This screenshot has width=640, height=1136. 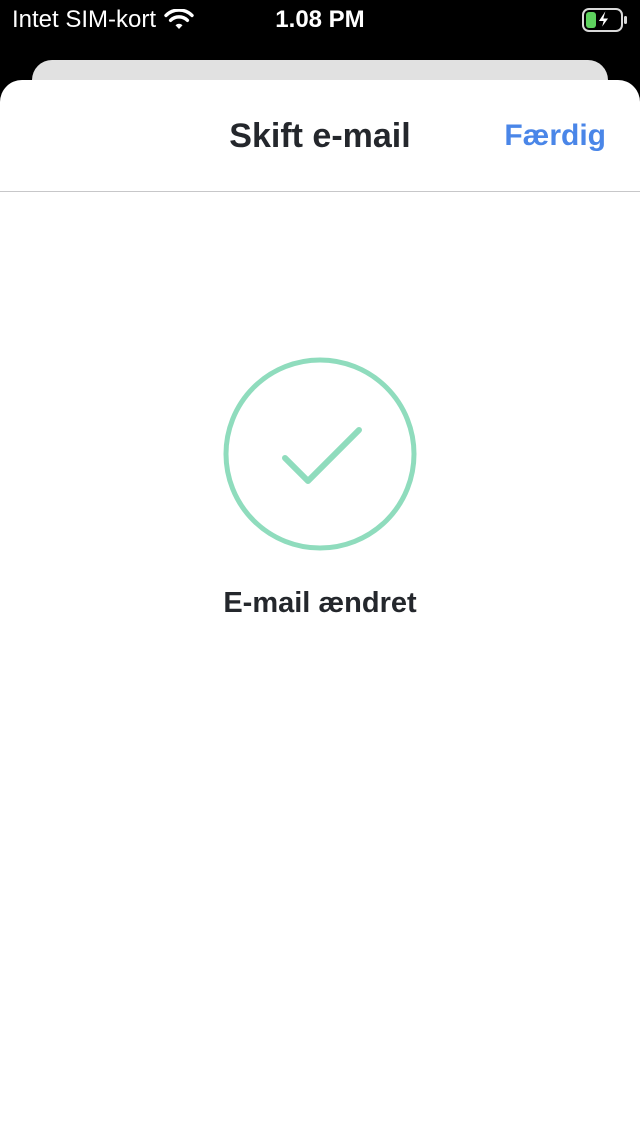 What do you see at coordinates (320, 454) in the screenshot?
I see `checkmark-circle-icon` at bounding box center [320, 454].